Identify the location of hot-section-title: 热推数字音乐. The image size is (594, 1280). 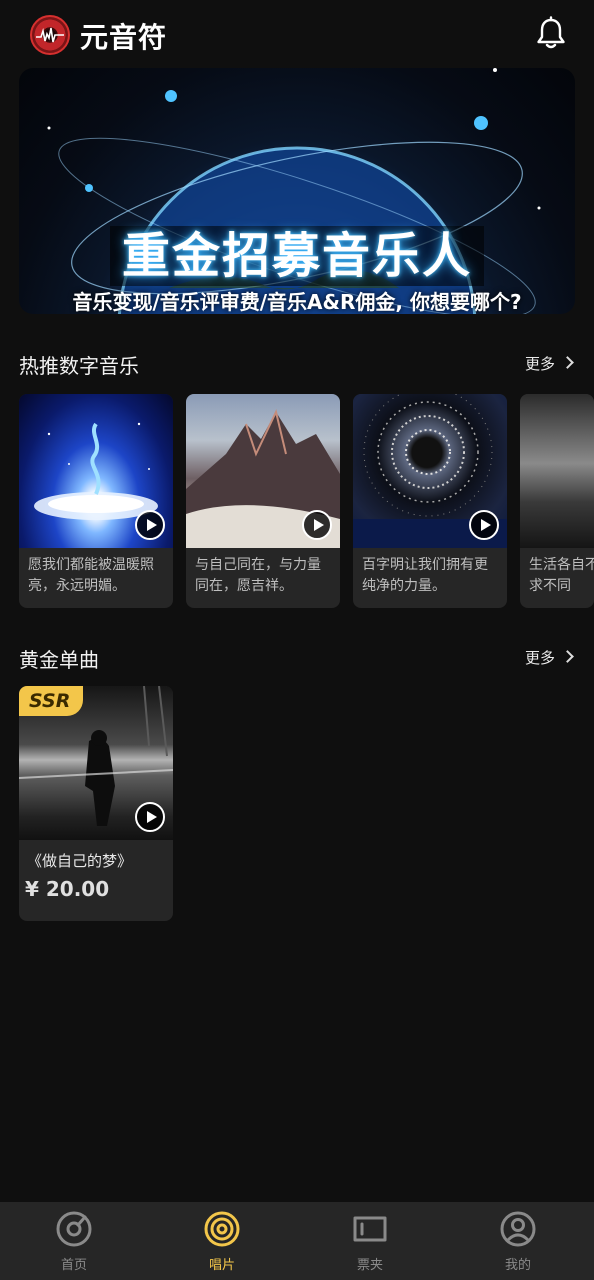
(79, 366).